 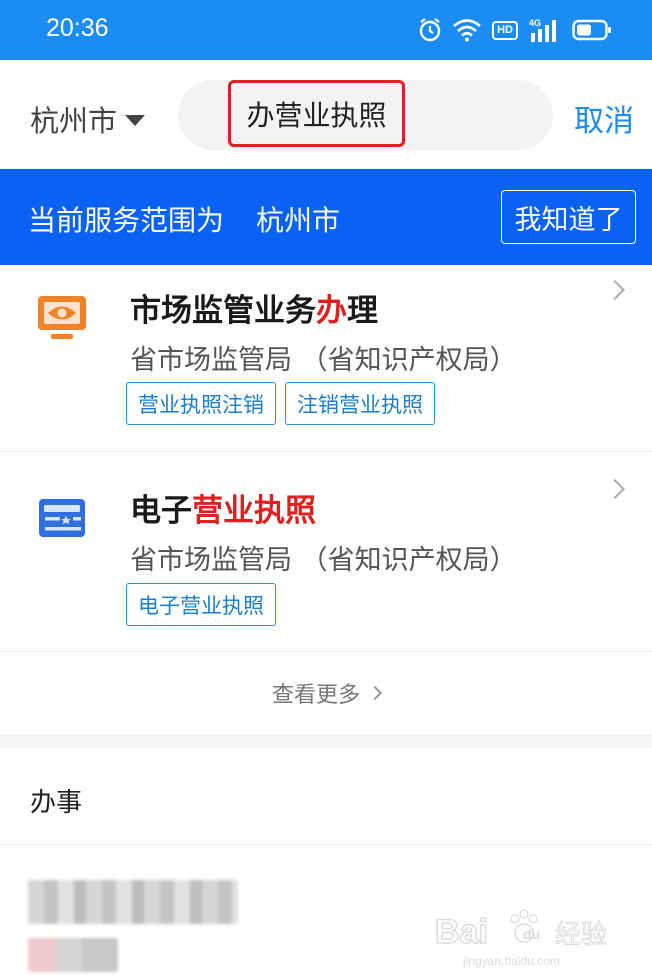 What do you see at coordinates (604, 118) in the screenshot?
I see `cancel-button: 取消` at bounding box center [604, 118].